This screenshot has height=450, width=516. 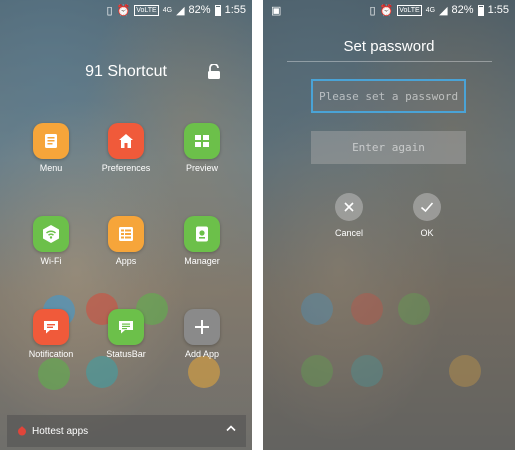 I want to click on app-label: Notification, so click(x=51, y=354).